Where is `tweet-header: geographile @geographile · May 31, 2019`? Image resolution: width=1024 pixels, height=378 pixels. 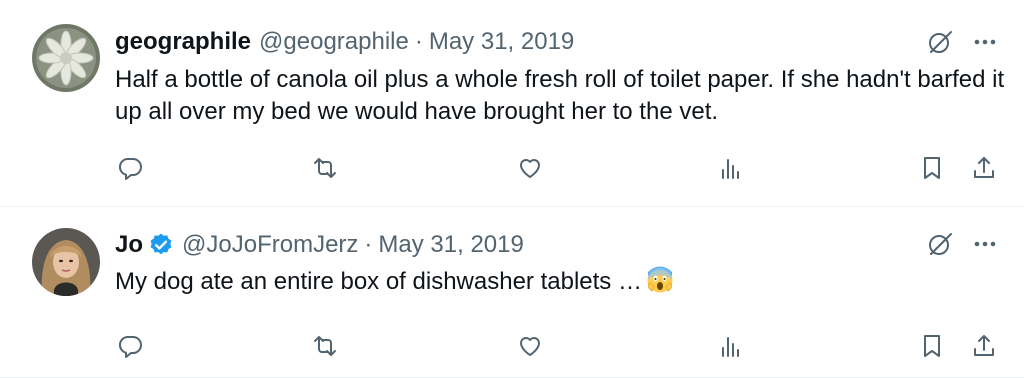
tweet-header: geographile @geographile · May 31, 2019 is located at coordinates (344, 42).